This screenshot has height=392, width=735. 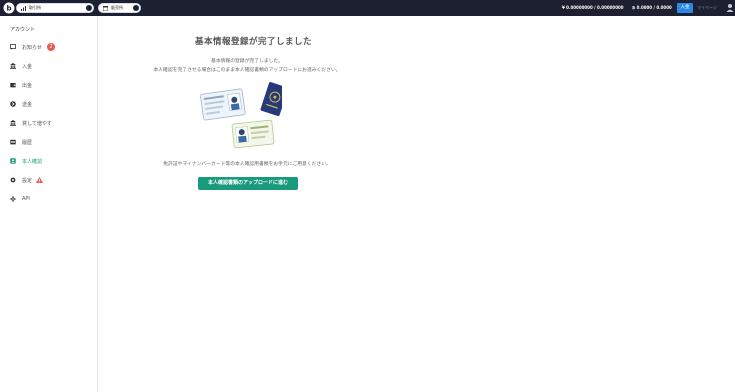 I want to click on sidebar-item-lending: 貸して増やす, so click(x=31, y=123).